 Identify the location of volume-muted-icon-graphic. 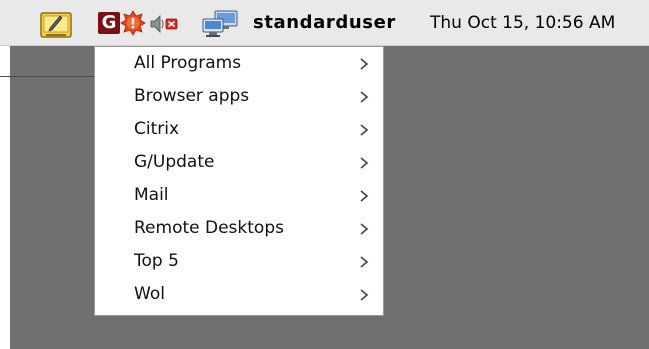
(164, 24).